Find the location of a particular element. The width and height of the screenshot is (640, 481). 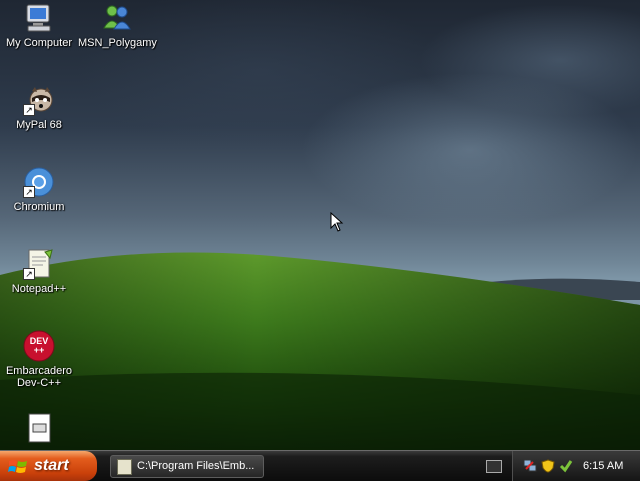

chromium-icon: ↗ is located at coordinates (39, 182).